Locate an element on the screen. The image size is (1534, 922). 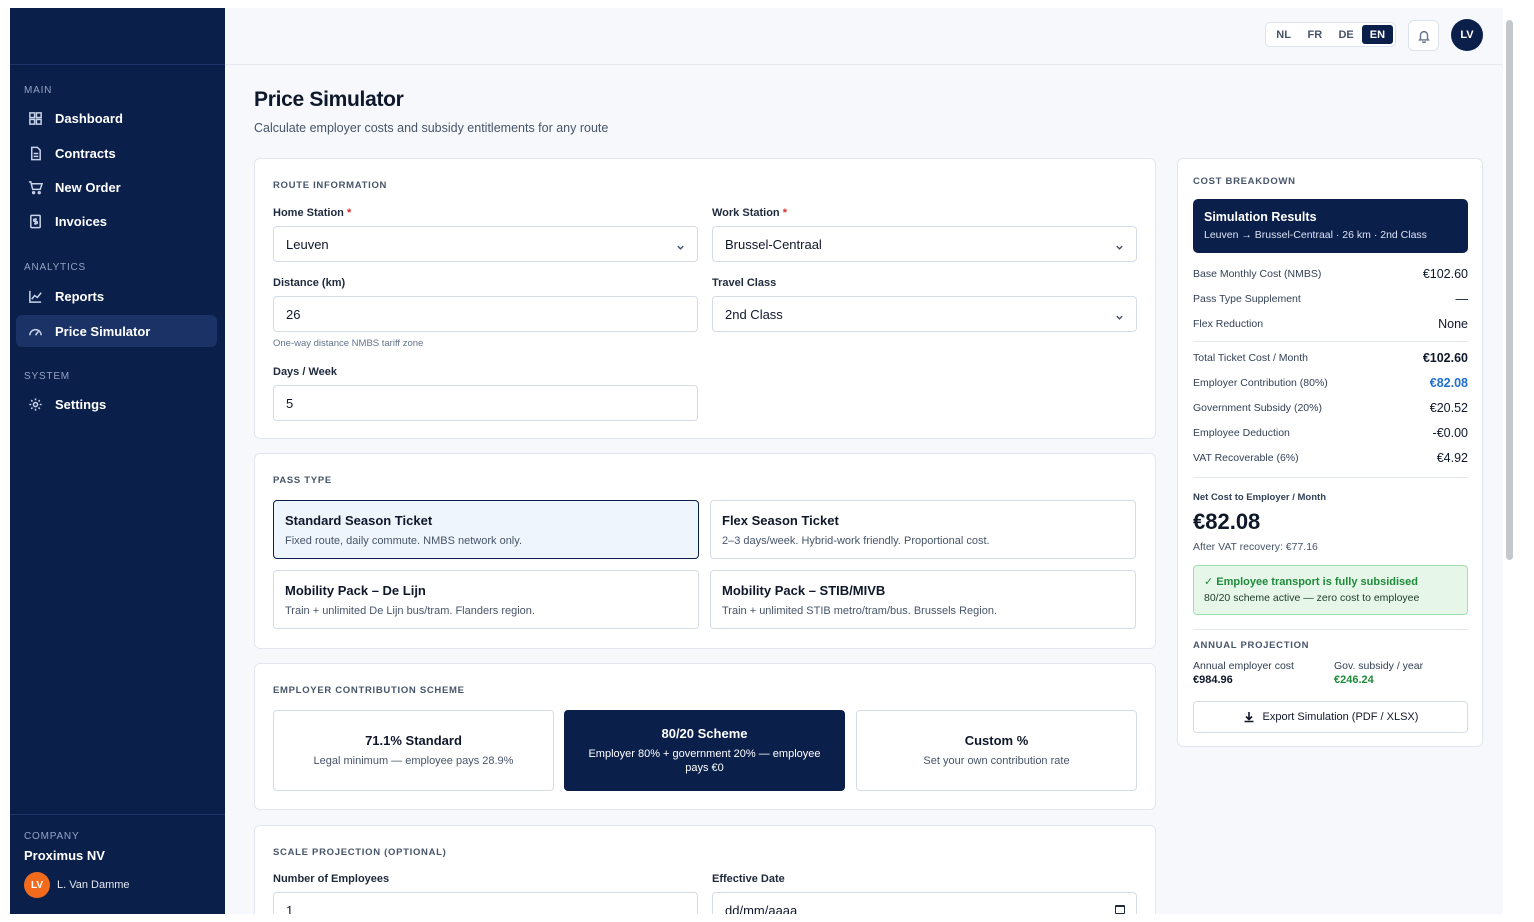
avatar: LV is located at coordinates (37, 885).